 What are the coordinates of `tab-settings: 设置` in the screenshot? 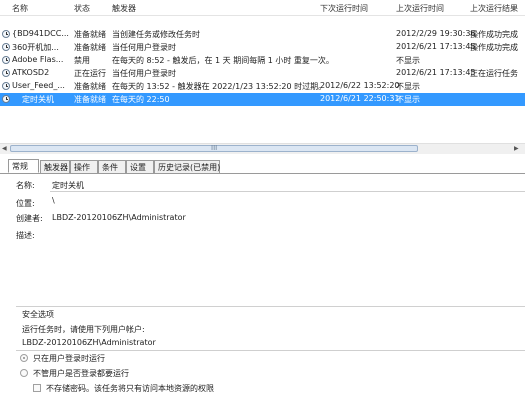 It's located at (140, 166).